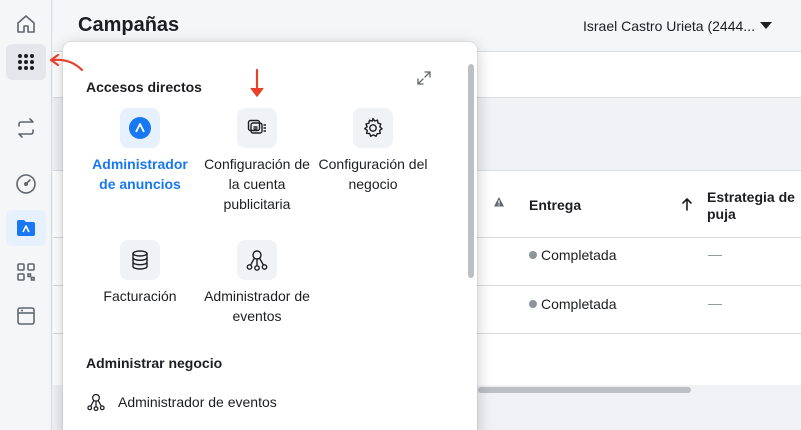  What do you see at coordinates (129, 25) in the screenshot?
I see `page-title: Campañas` at bounding box center [129, 25].